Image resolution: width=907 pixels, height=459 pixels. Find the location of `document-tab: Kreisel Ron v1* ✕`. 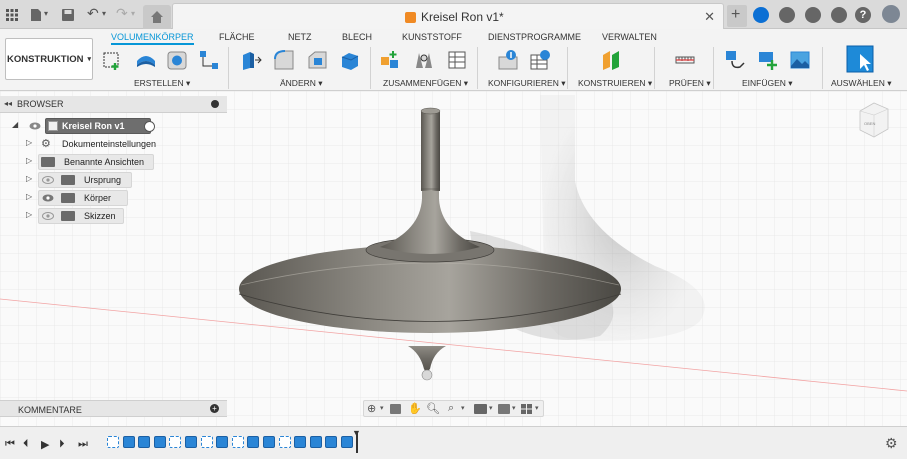

document-tab: Kreisel Ron v1* ✕ is located at coordinates (448, 16).